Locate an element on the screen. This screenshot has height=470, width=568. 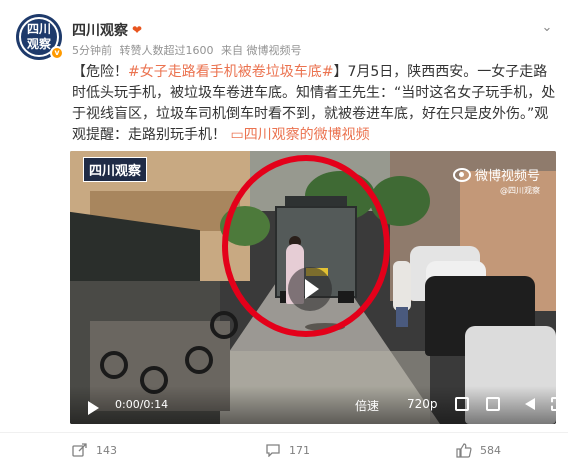
video-link: ▭四川观察的微博视频 is located at coordinates (298, 135).